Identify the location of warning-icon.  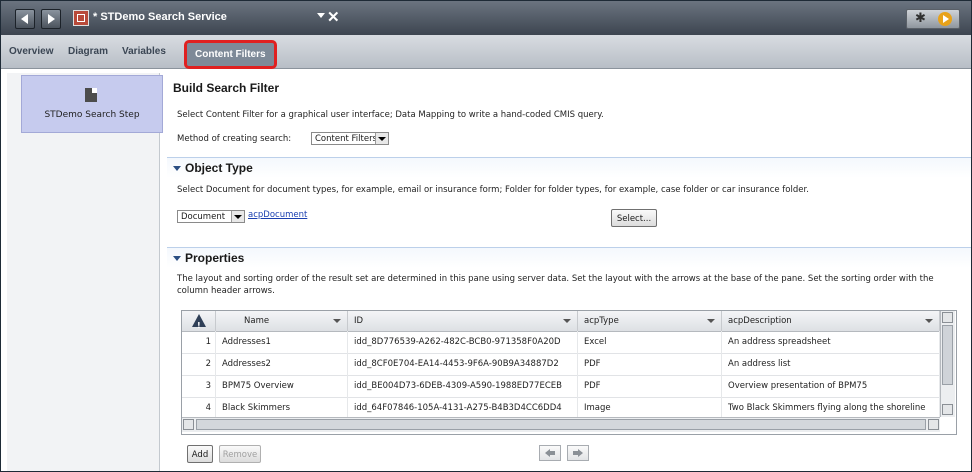
(199, 325).